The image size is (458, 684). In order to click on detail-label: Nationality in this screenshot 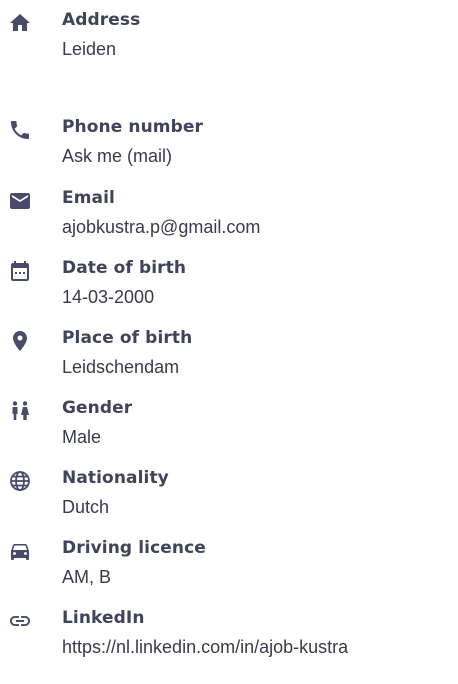, I will do `click(115, 478)`.